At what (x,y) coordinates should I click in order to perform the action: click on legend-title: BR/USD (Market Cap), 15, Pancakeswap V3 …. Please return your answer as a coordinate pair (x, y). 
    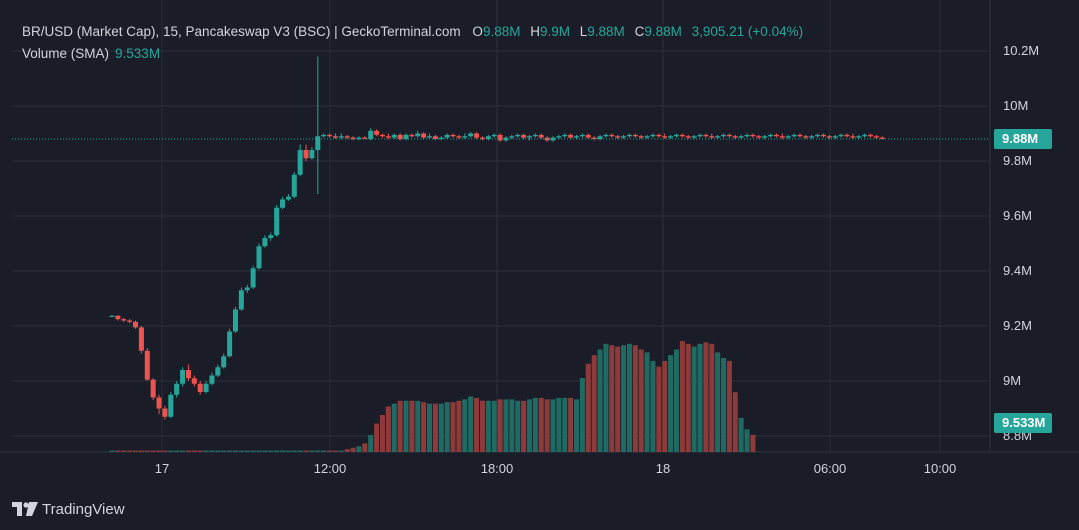
    Looking at the image, I should click on (241, 31).